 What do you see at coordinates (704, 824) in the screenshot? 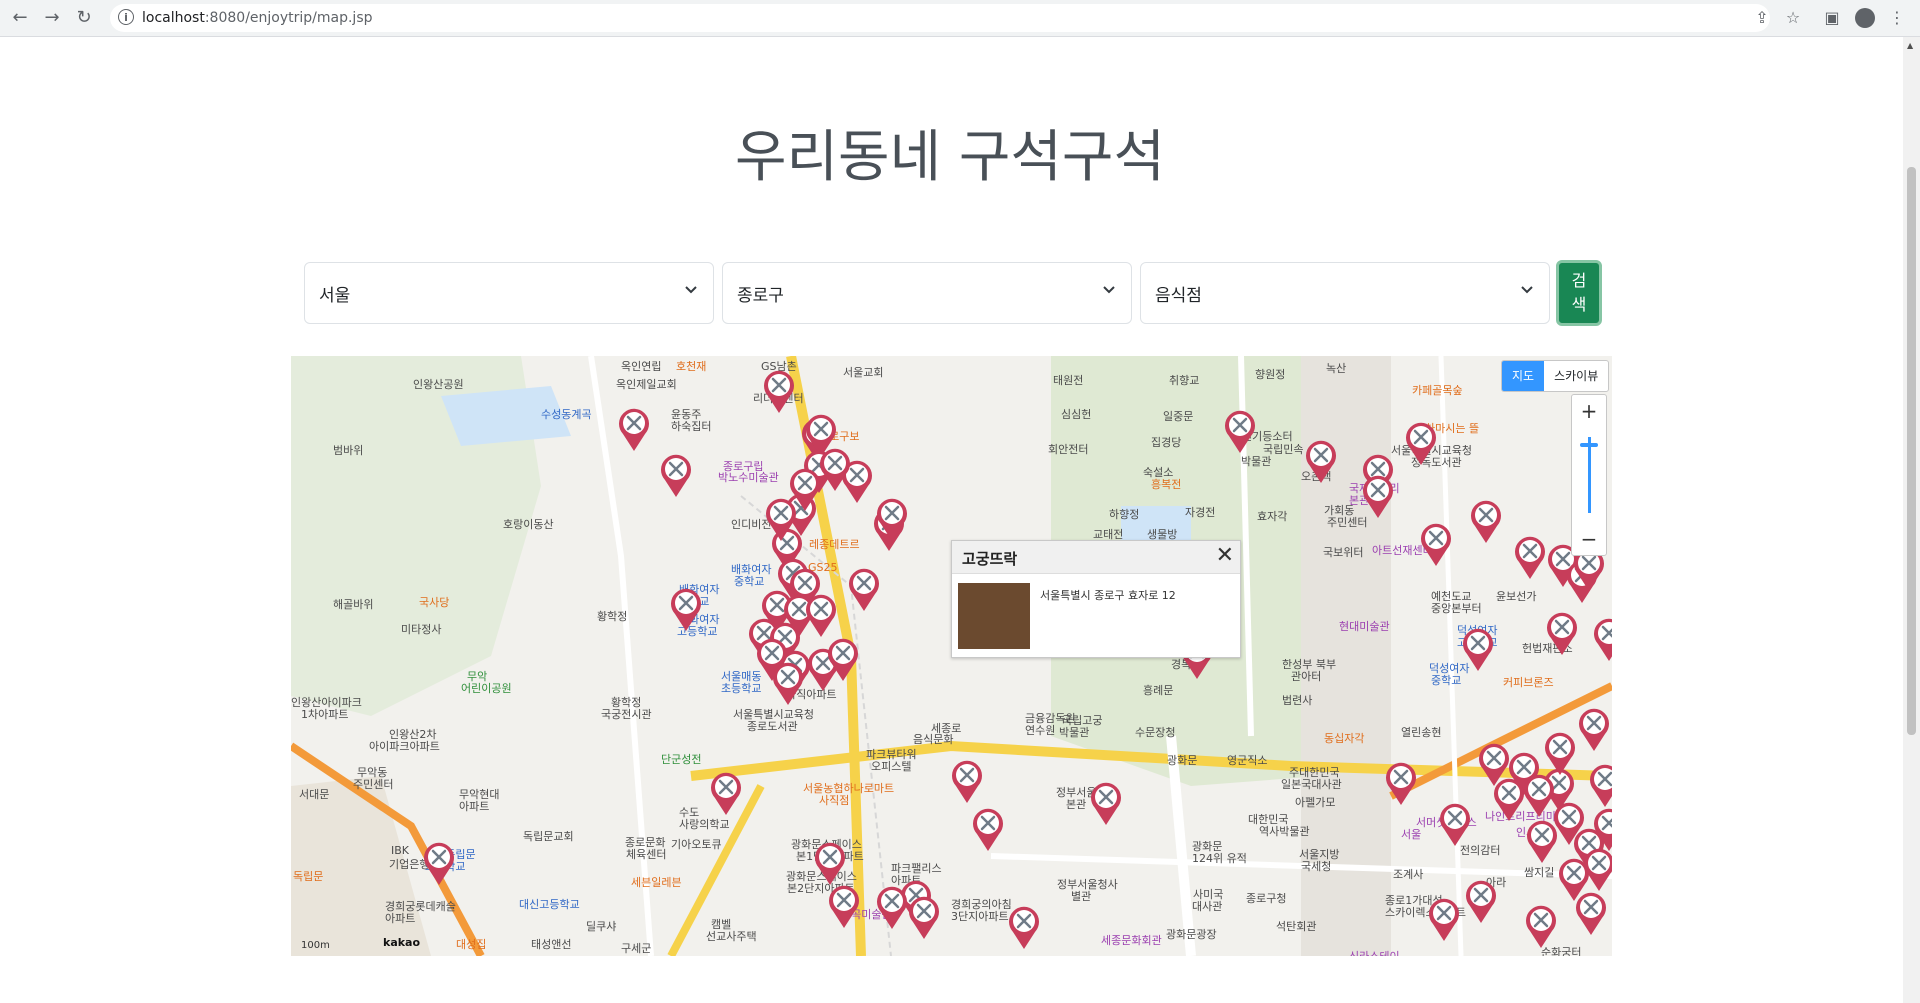
I see `map-place-label: 사랑의학교` at bounding box center [704, 824].